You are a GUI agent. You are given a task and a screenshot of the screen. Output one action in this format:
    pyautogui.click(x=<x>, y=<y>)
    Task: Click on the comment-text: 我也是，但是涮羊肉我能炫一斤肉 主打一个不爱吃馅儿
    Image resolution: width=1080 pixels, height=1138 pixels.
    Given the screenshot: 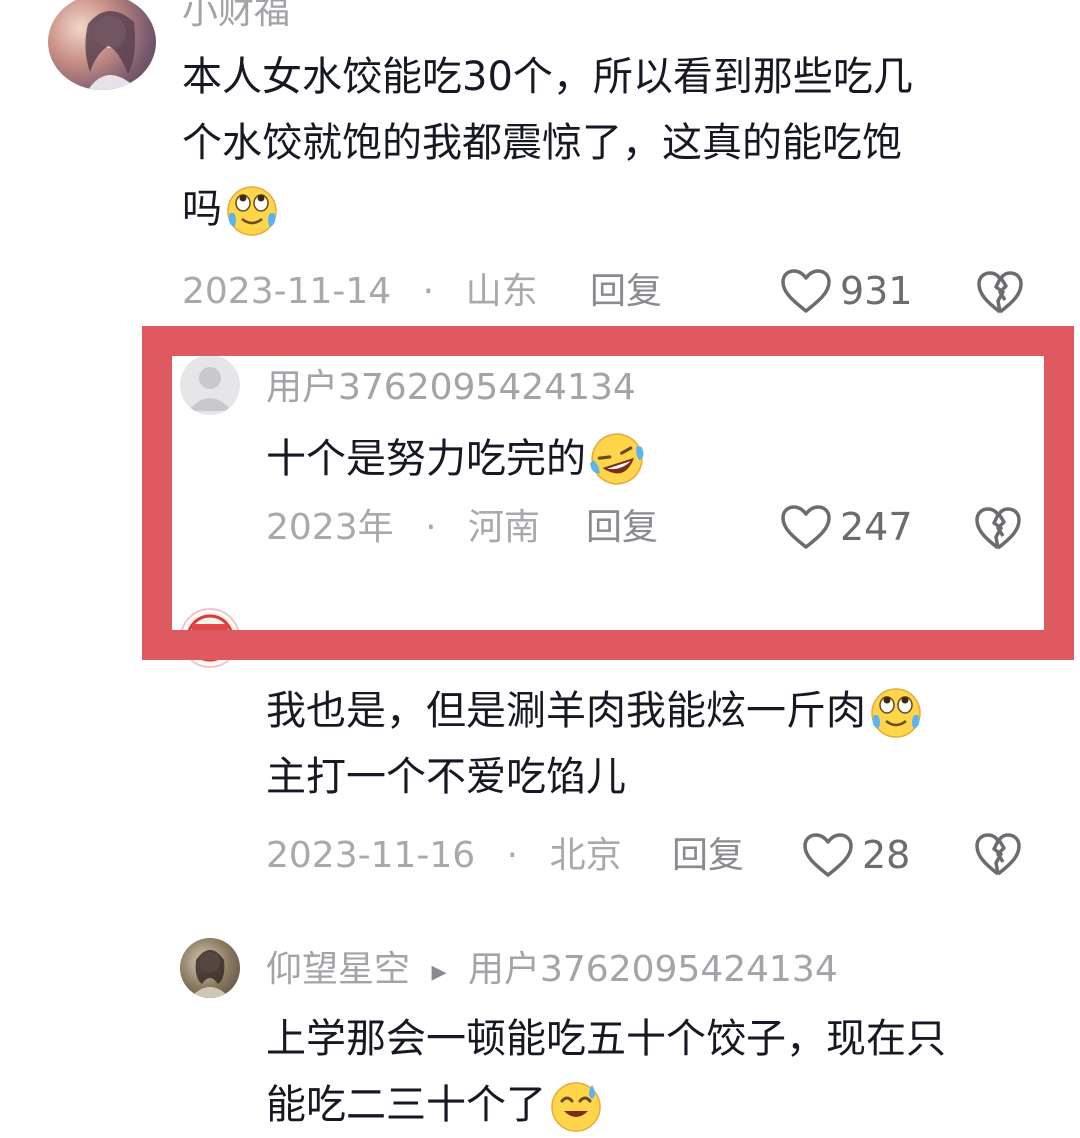 What is the action you would take?
    pyautogui.click(x=656, y=744)
    